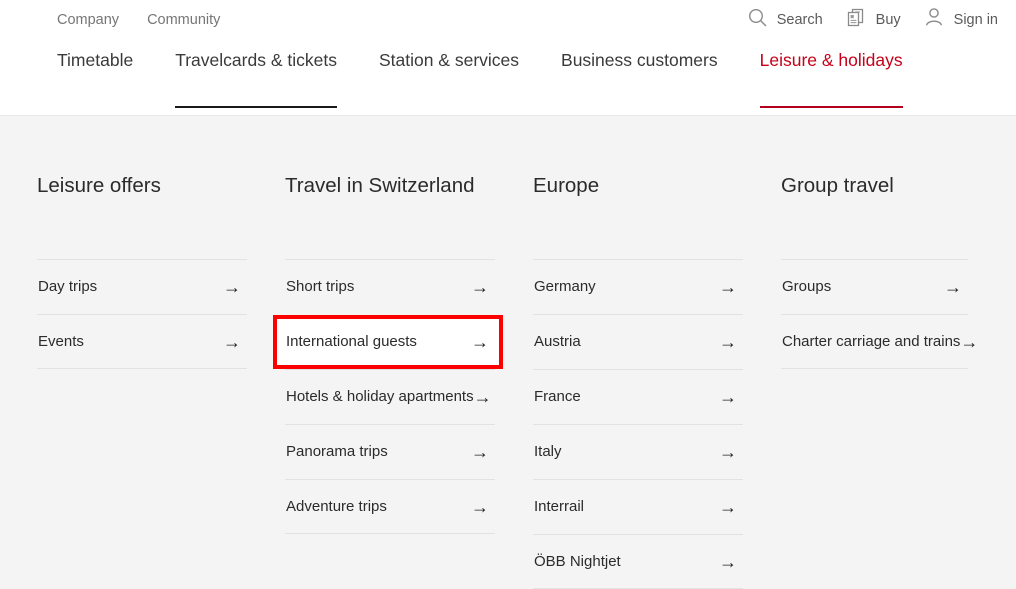 The image size is (1016, 589). Describe the element at coordinates (256, 60) in the screenshot. I see `nav-label: Travelcards & tickets` at that location.